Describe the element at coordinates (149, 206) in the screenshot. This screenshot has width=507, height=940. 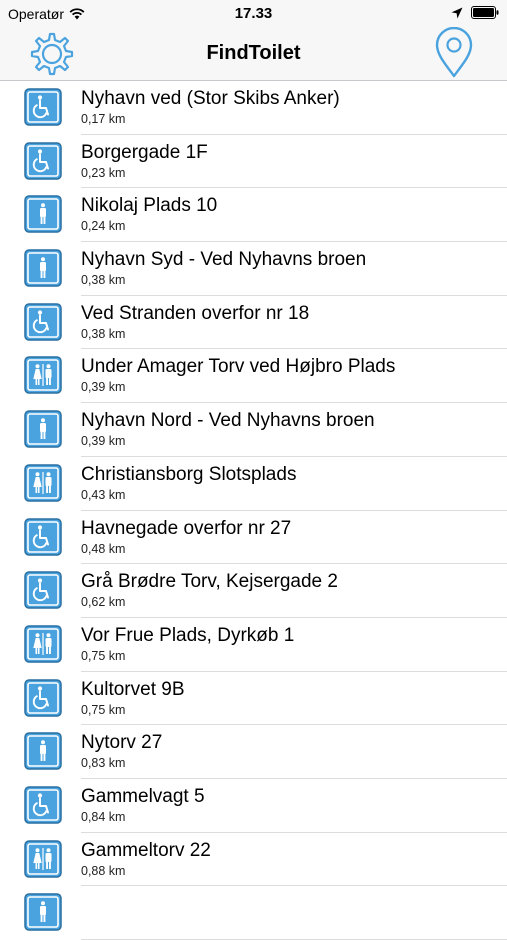
I see `toilet-name: Nikolaj Plads 10` at that location.